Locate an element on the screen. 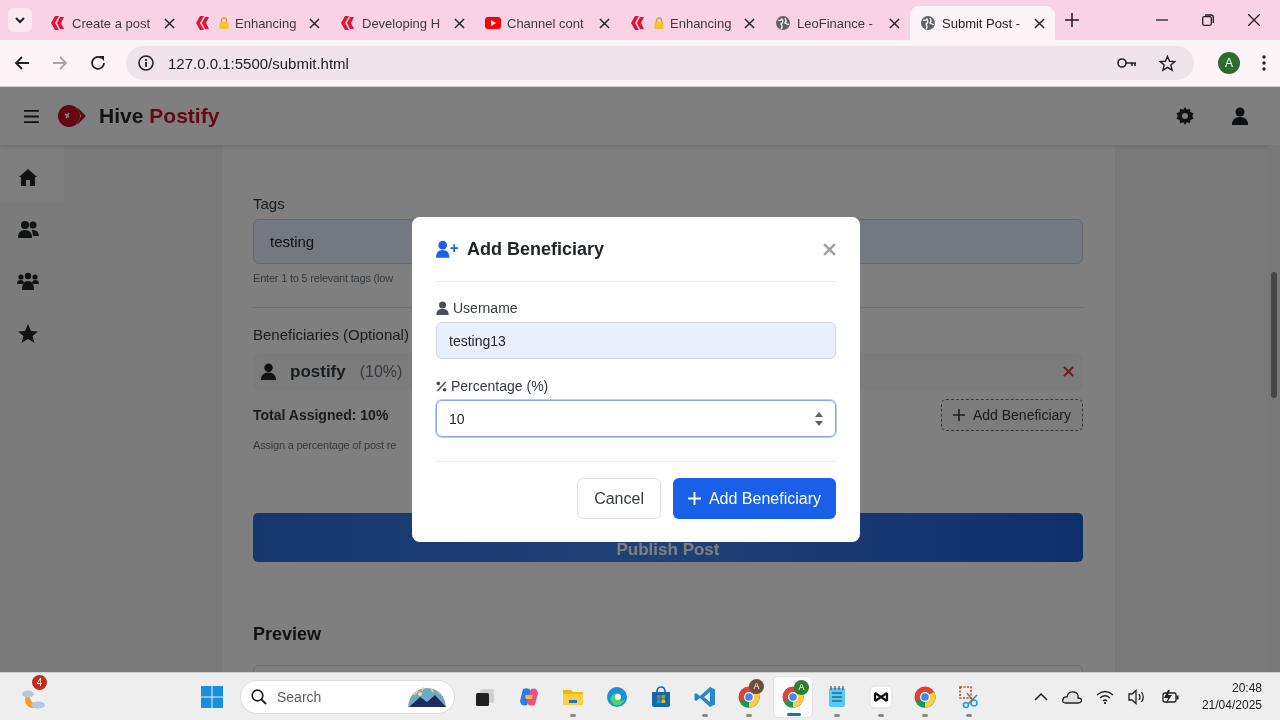 Image resolution: width=1280 pixels, height=720 pixels. group-icon is located at coordinates (28, 281).